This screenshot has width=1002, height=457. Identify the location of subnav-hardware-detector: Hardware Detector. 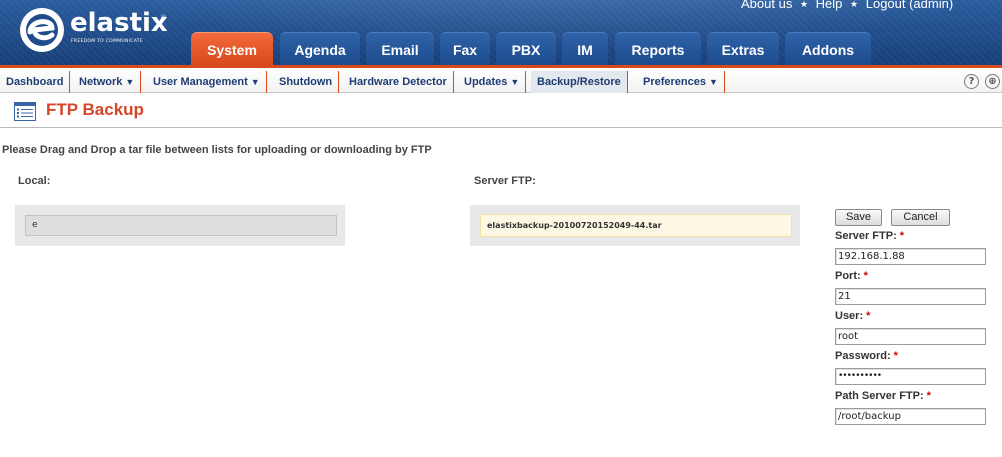
(398, 82).